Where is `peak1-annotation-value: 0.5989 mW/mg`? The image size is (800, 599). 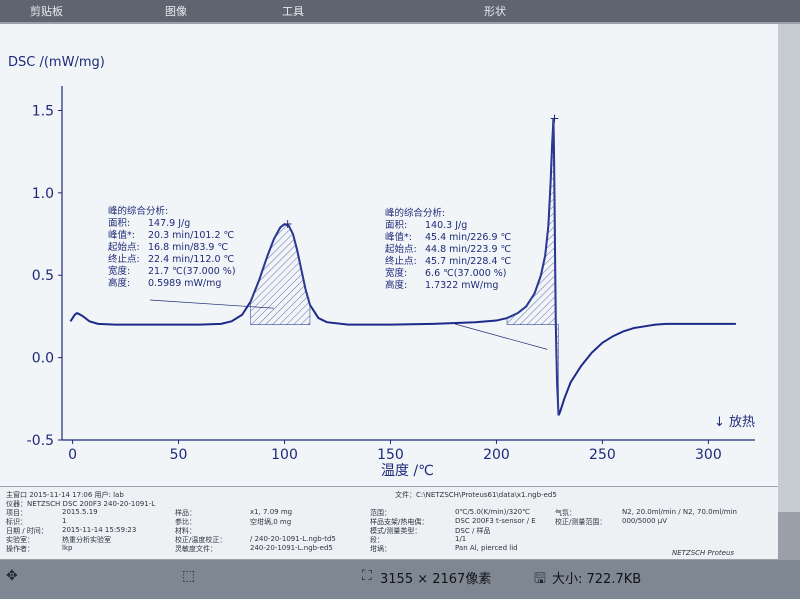 peak1-annotation-value: 0.5989 mW/mg is located at coordinates (184, 283).